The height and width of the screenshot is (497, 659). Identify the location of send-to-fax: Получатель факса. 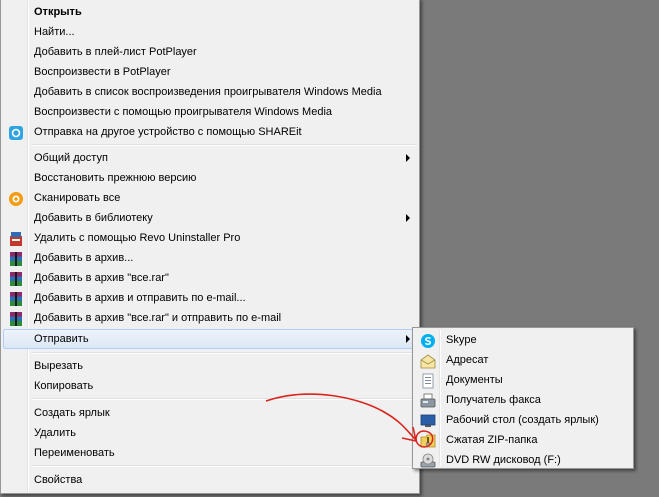
(523, 400).